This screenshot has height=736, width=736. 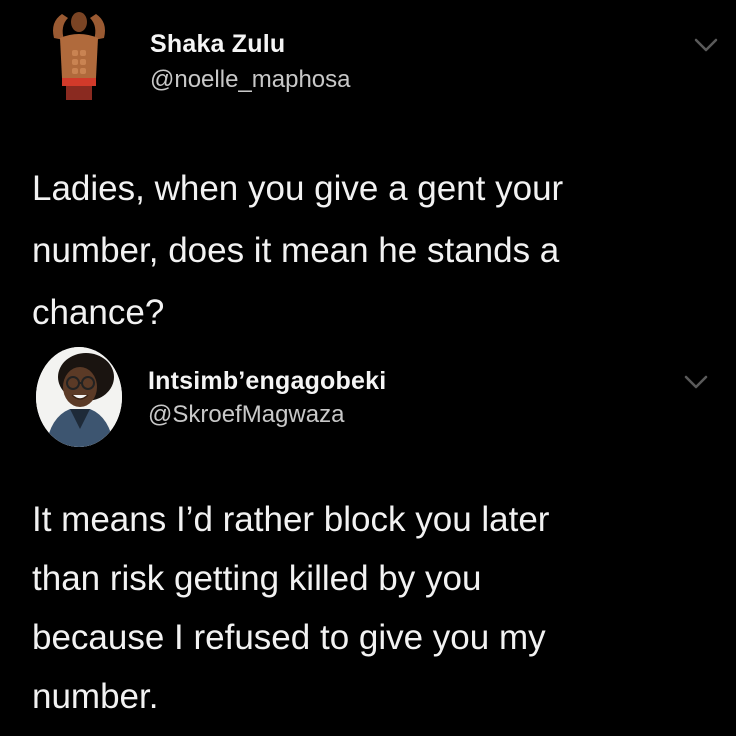 What do you see at coordinates (217, 44) in the screenshot?
I see `display-name: Shaka Zulu` at bounding box center [217, 44].